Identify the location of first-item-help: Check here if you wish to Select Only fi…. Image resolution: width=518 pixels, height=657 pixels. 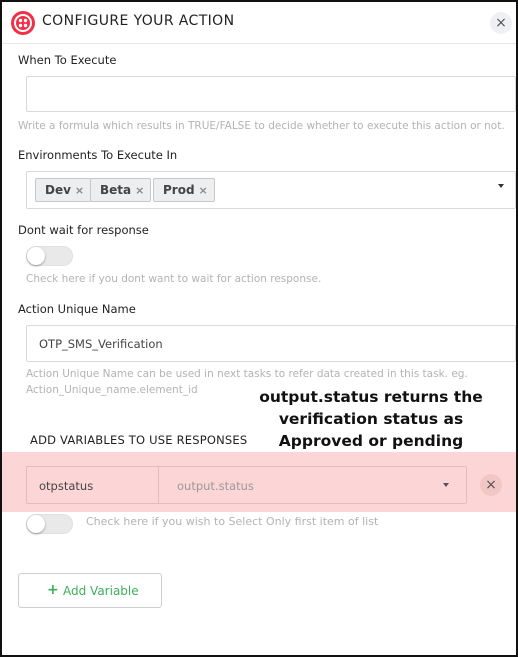
(232, 521).